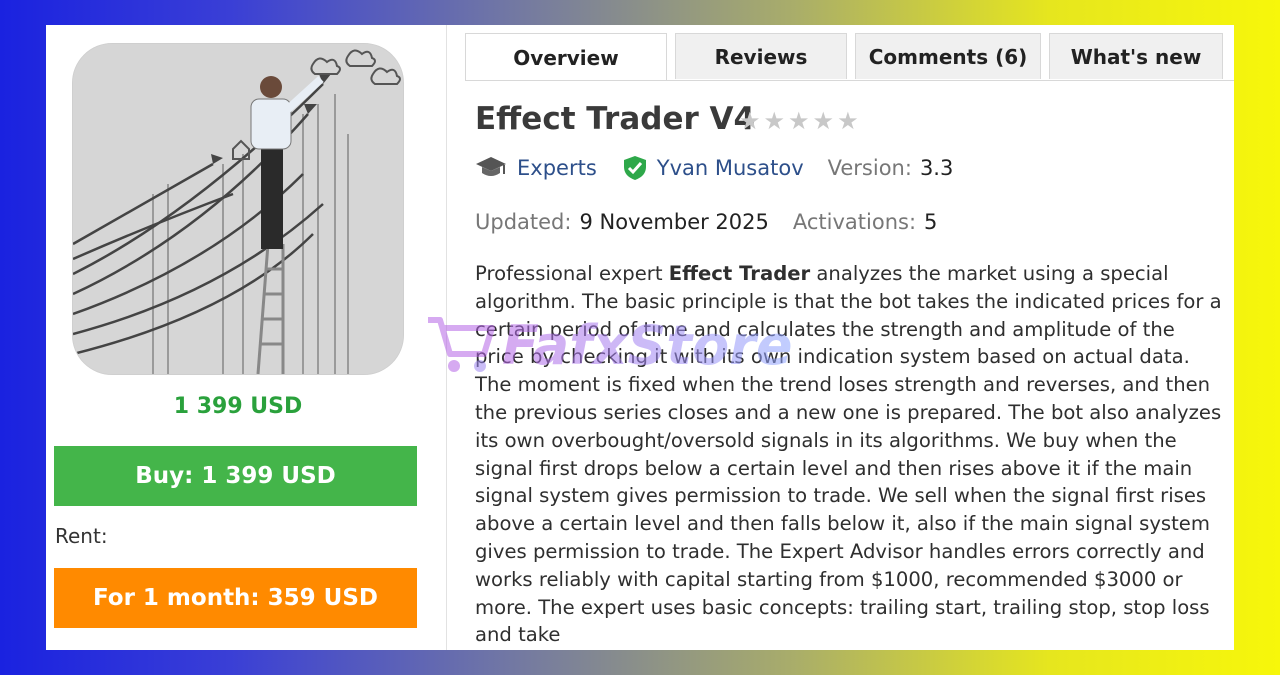 The height and width of the screenshot is (675, 1280). What do you see at coordinates (730, 168) in the screenshot?
I see `author-link: Yvan Musatov` at bounding box center [730, 168].